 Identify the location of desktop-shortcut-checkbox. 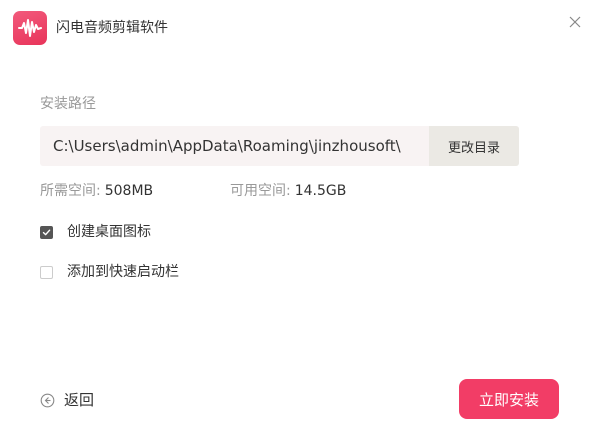
(46, 232).